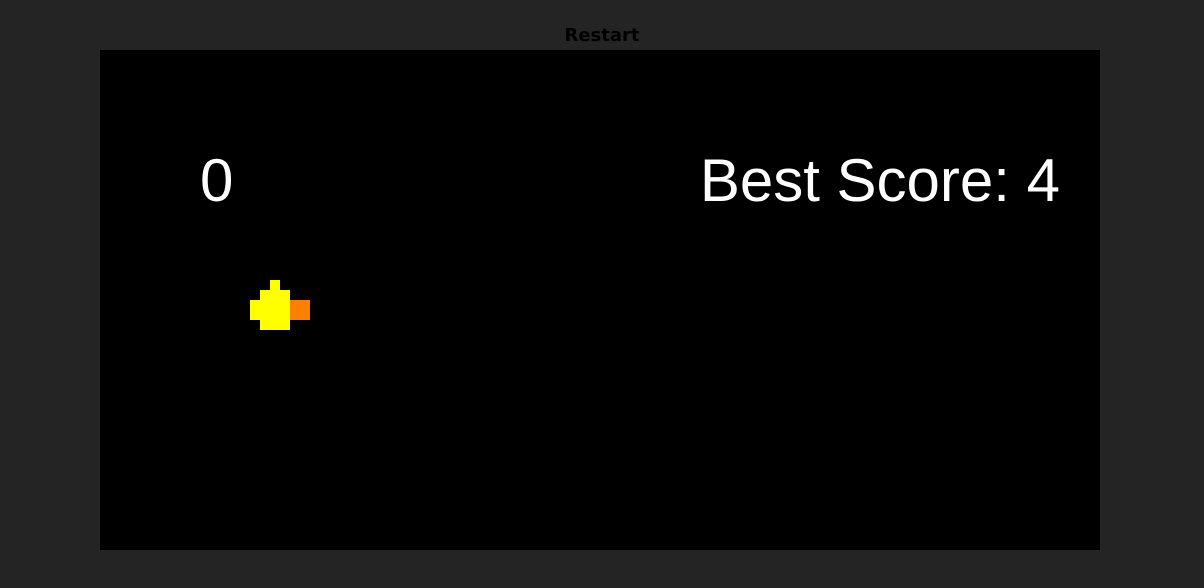  Describe the element at coordinates (300, 310) in the screenshot. I see `bird-beak` at that location.